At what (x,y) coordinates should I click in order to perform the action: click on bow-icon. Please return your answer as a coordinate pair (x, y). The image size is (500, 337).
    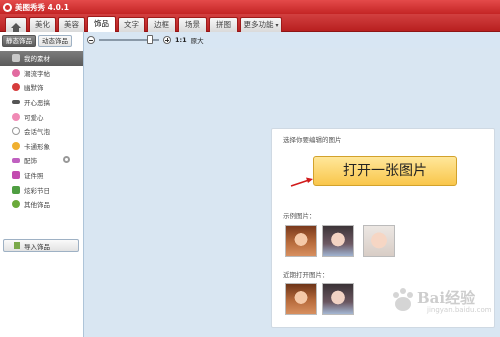
    Looking at the image, I should click on (16, 160).